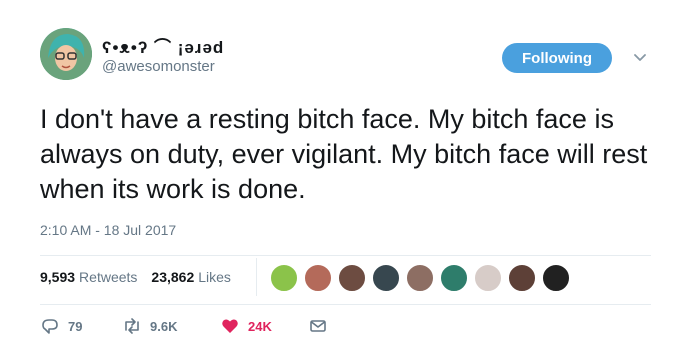 The image size is (691, 361). Describe the element at coordinates (260, 326) in the screenshot. I see `like-count: 24K` at that location.